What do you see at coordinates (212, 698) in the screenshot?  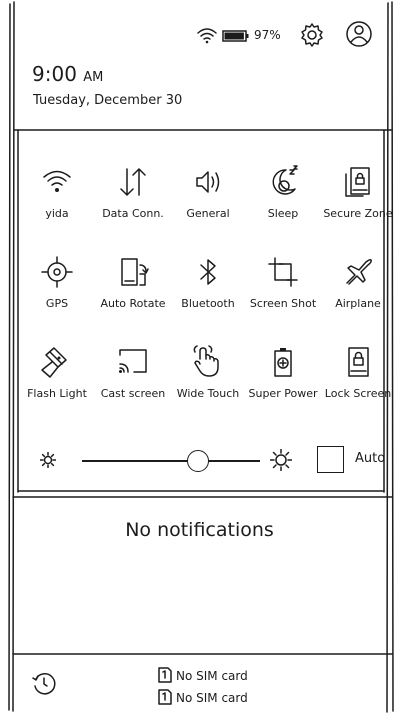 I see `sim-slot-2-text: No SIM card` at bounding box center [212, 698].